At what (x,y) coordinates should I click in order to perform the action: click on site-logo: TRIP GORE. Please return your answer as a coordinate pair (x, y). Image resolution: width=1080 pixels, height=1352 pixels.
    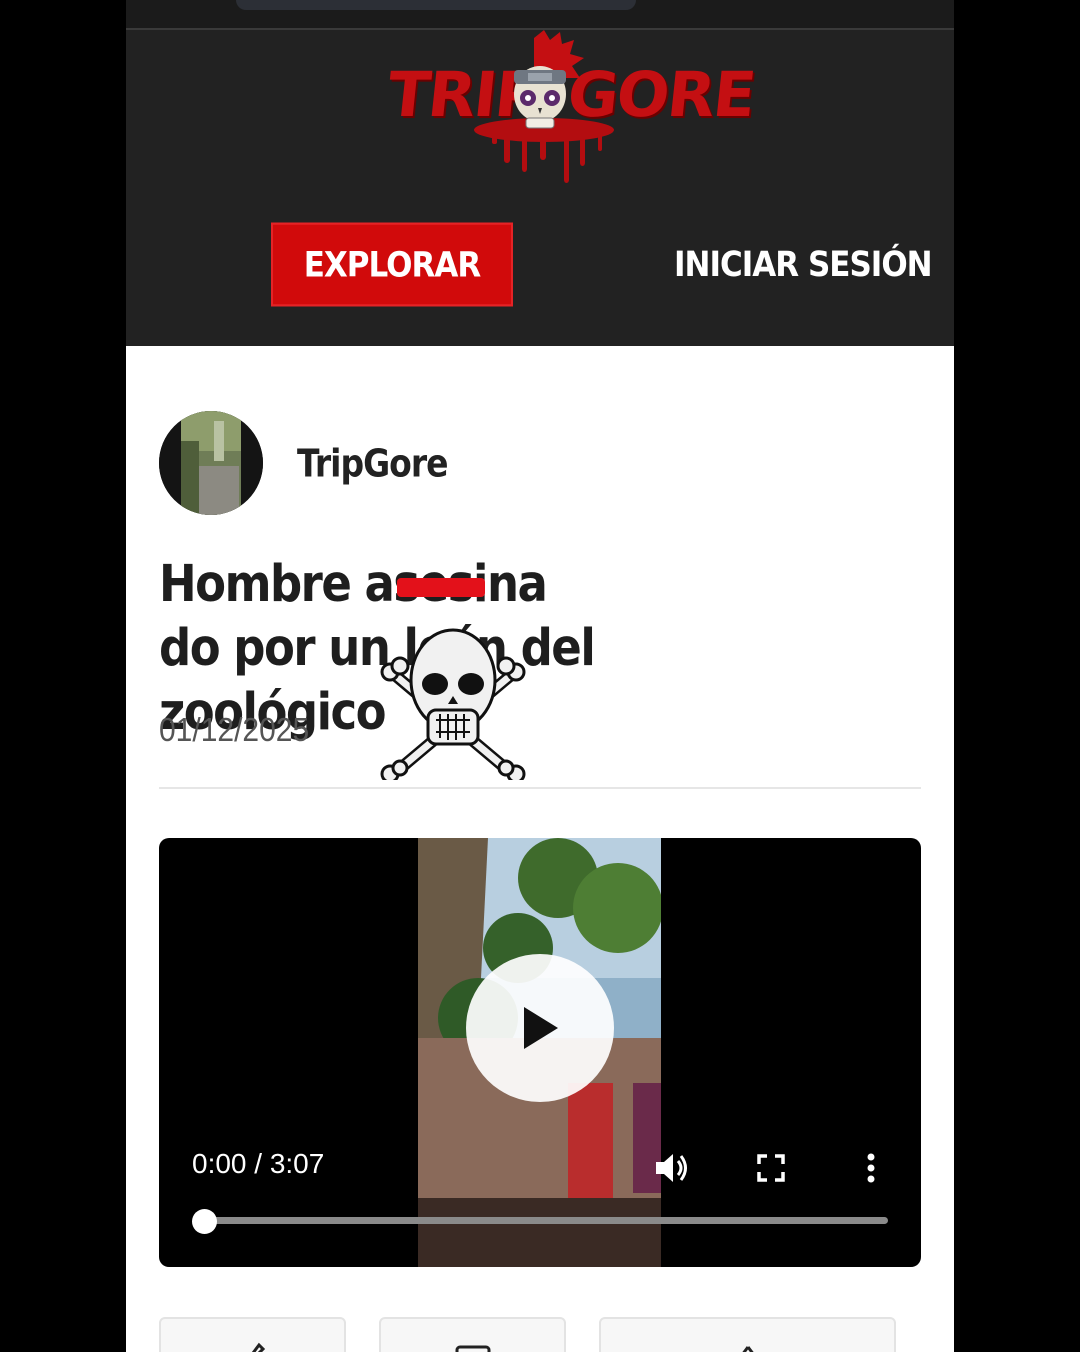
    Looking at the image, I should click on (571, 110).